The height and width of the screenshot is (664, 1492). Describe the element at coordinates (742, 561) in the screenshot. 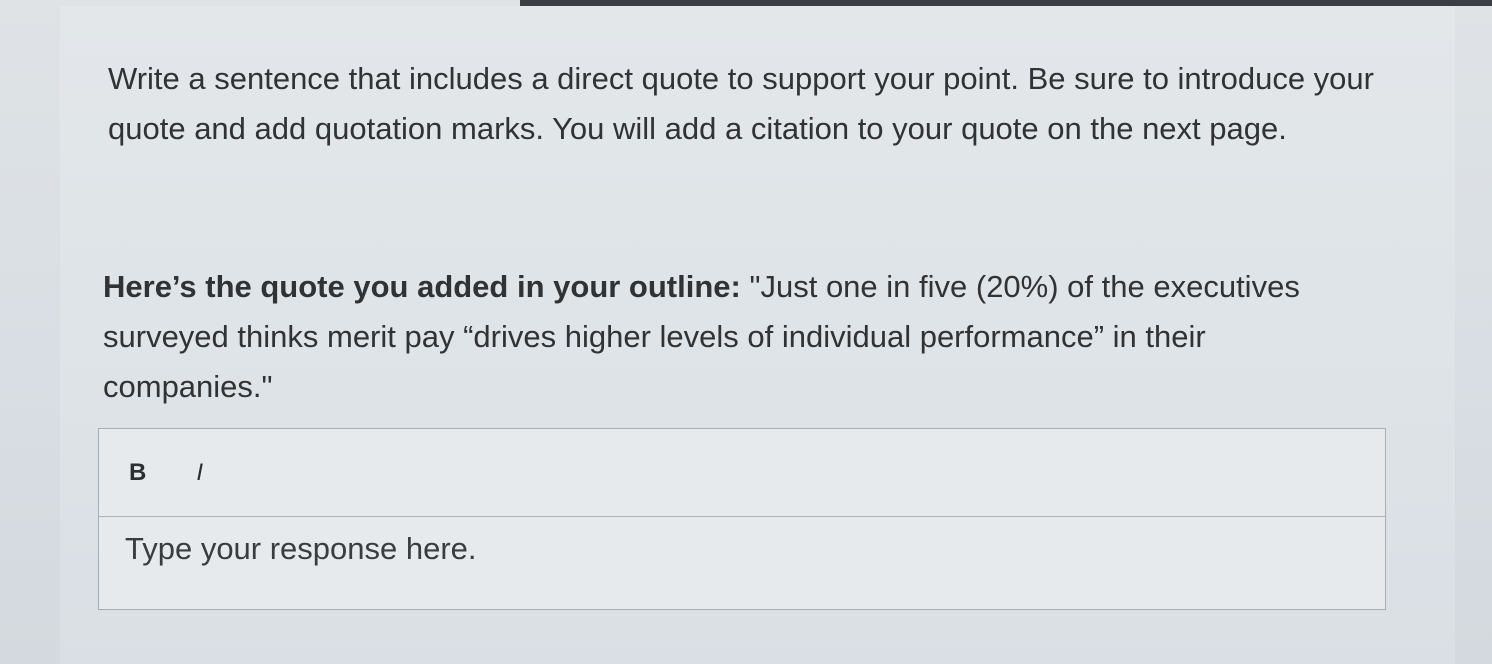

I see `response-input` at that location.